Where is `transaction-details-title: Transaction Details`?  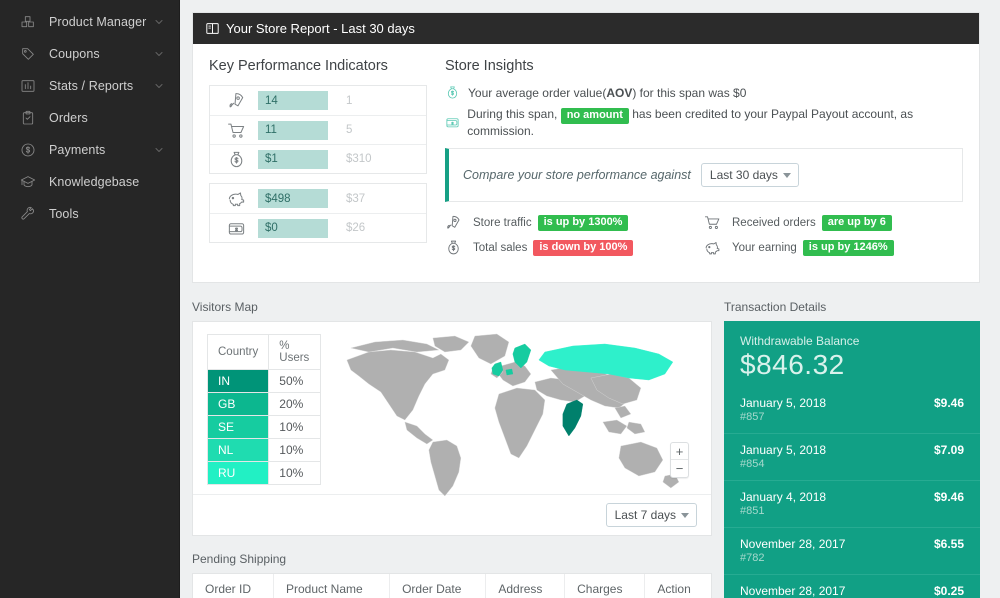
transaction-details-title: Transaction Details is located at coordinates (775, 307).